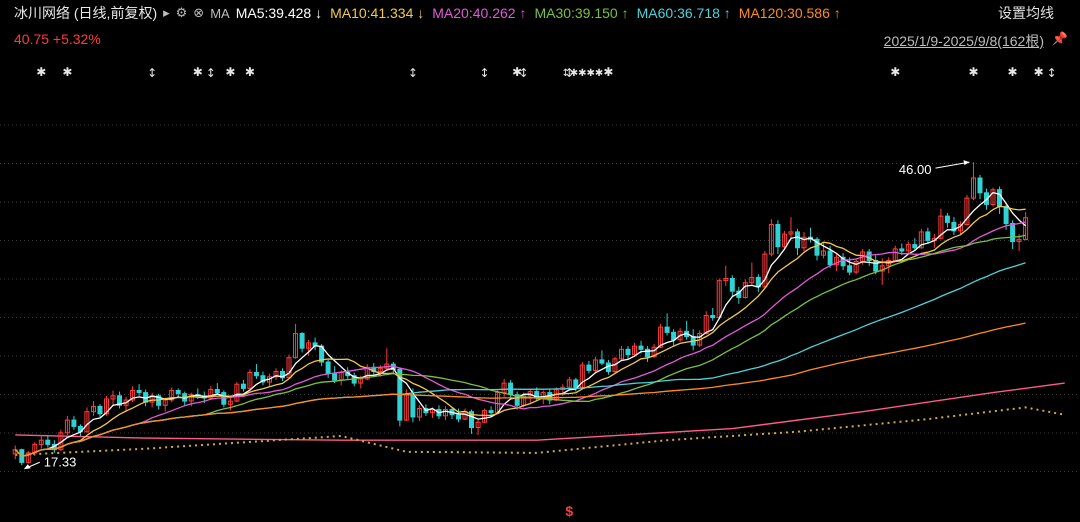  Describe the element at coordinates (915, 169) in the screenshot. I see `high-label: 46.00` at that location.